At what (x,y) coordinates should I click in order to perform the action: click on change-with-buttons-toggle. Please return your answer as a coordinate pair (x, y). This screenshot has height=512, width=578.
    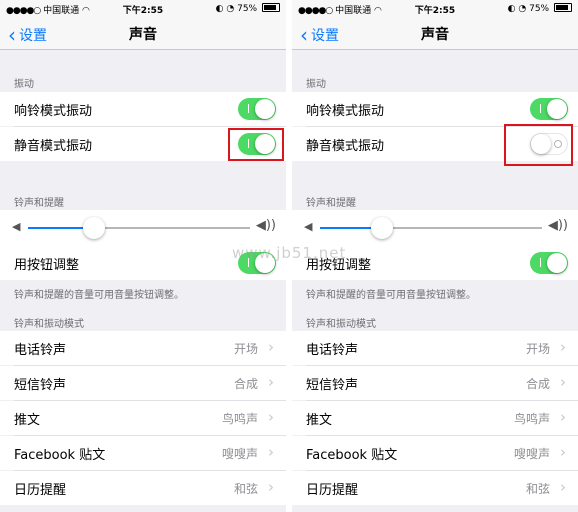
    Looking at the image, I should click on (549, 263).